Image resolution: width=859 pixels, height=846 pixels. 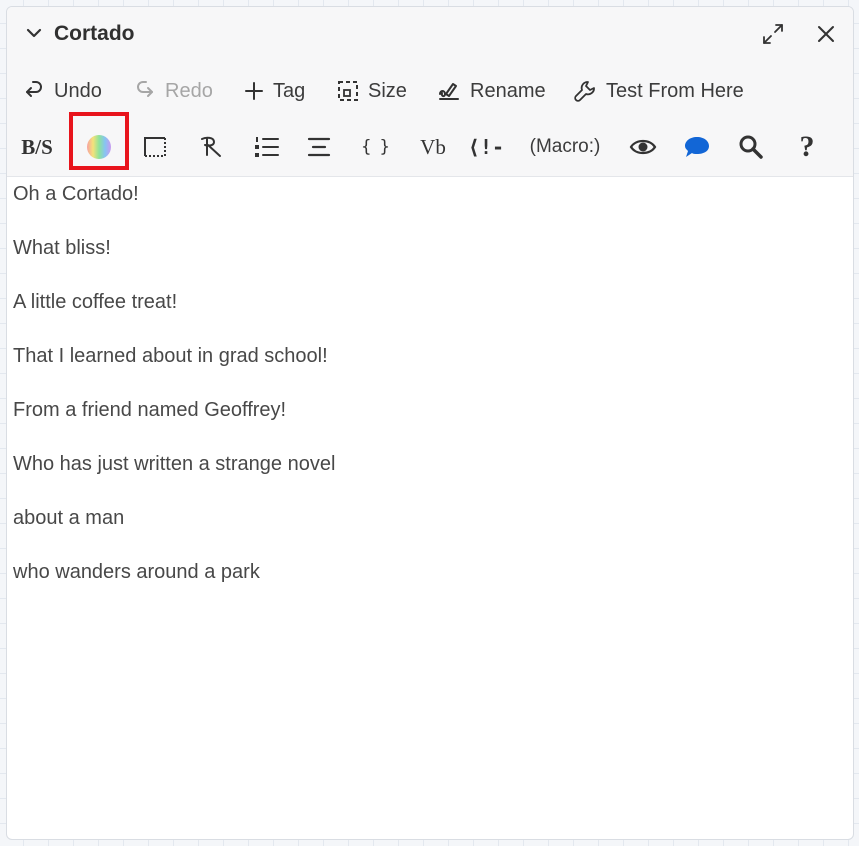 I want to click on text-line: Who has just written a strange novel, so click(x=174, y=464).